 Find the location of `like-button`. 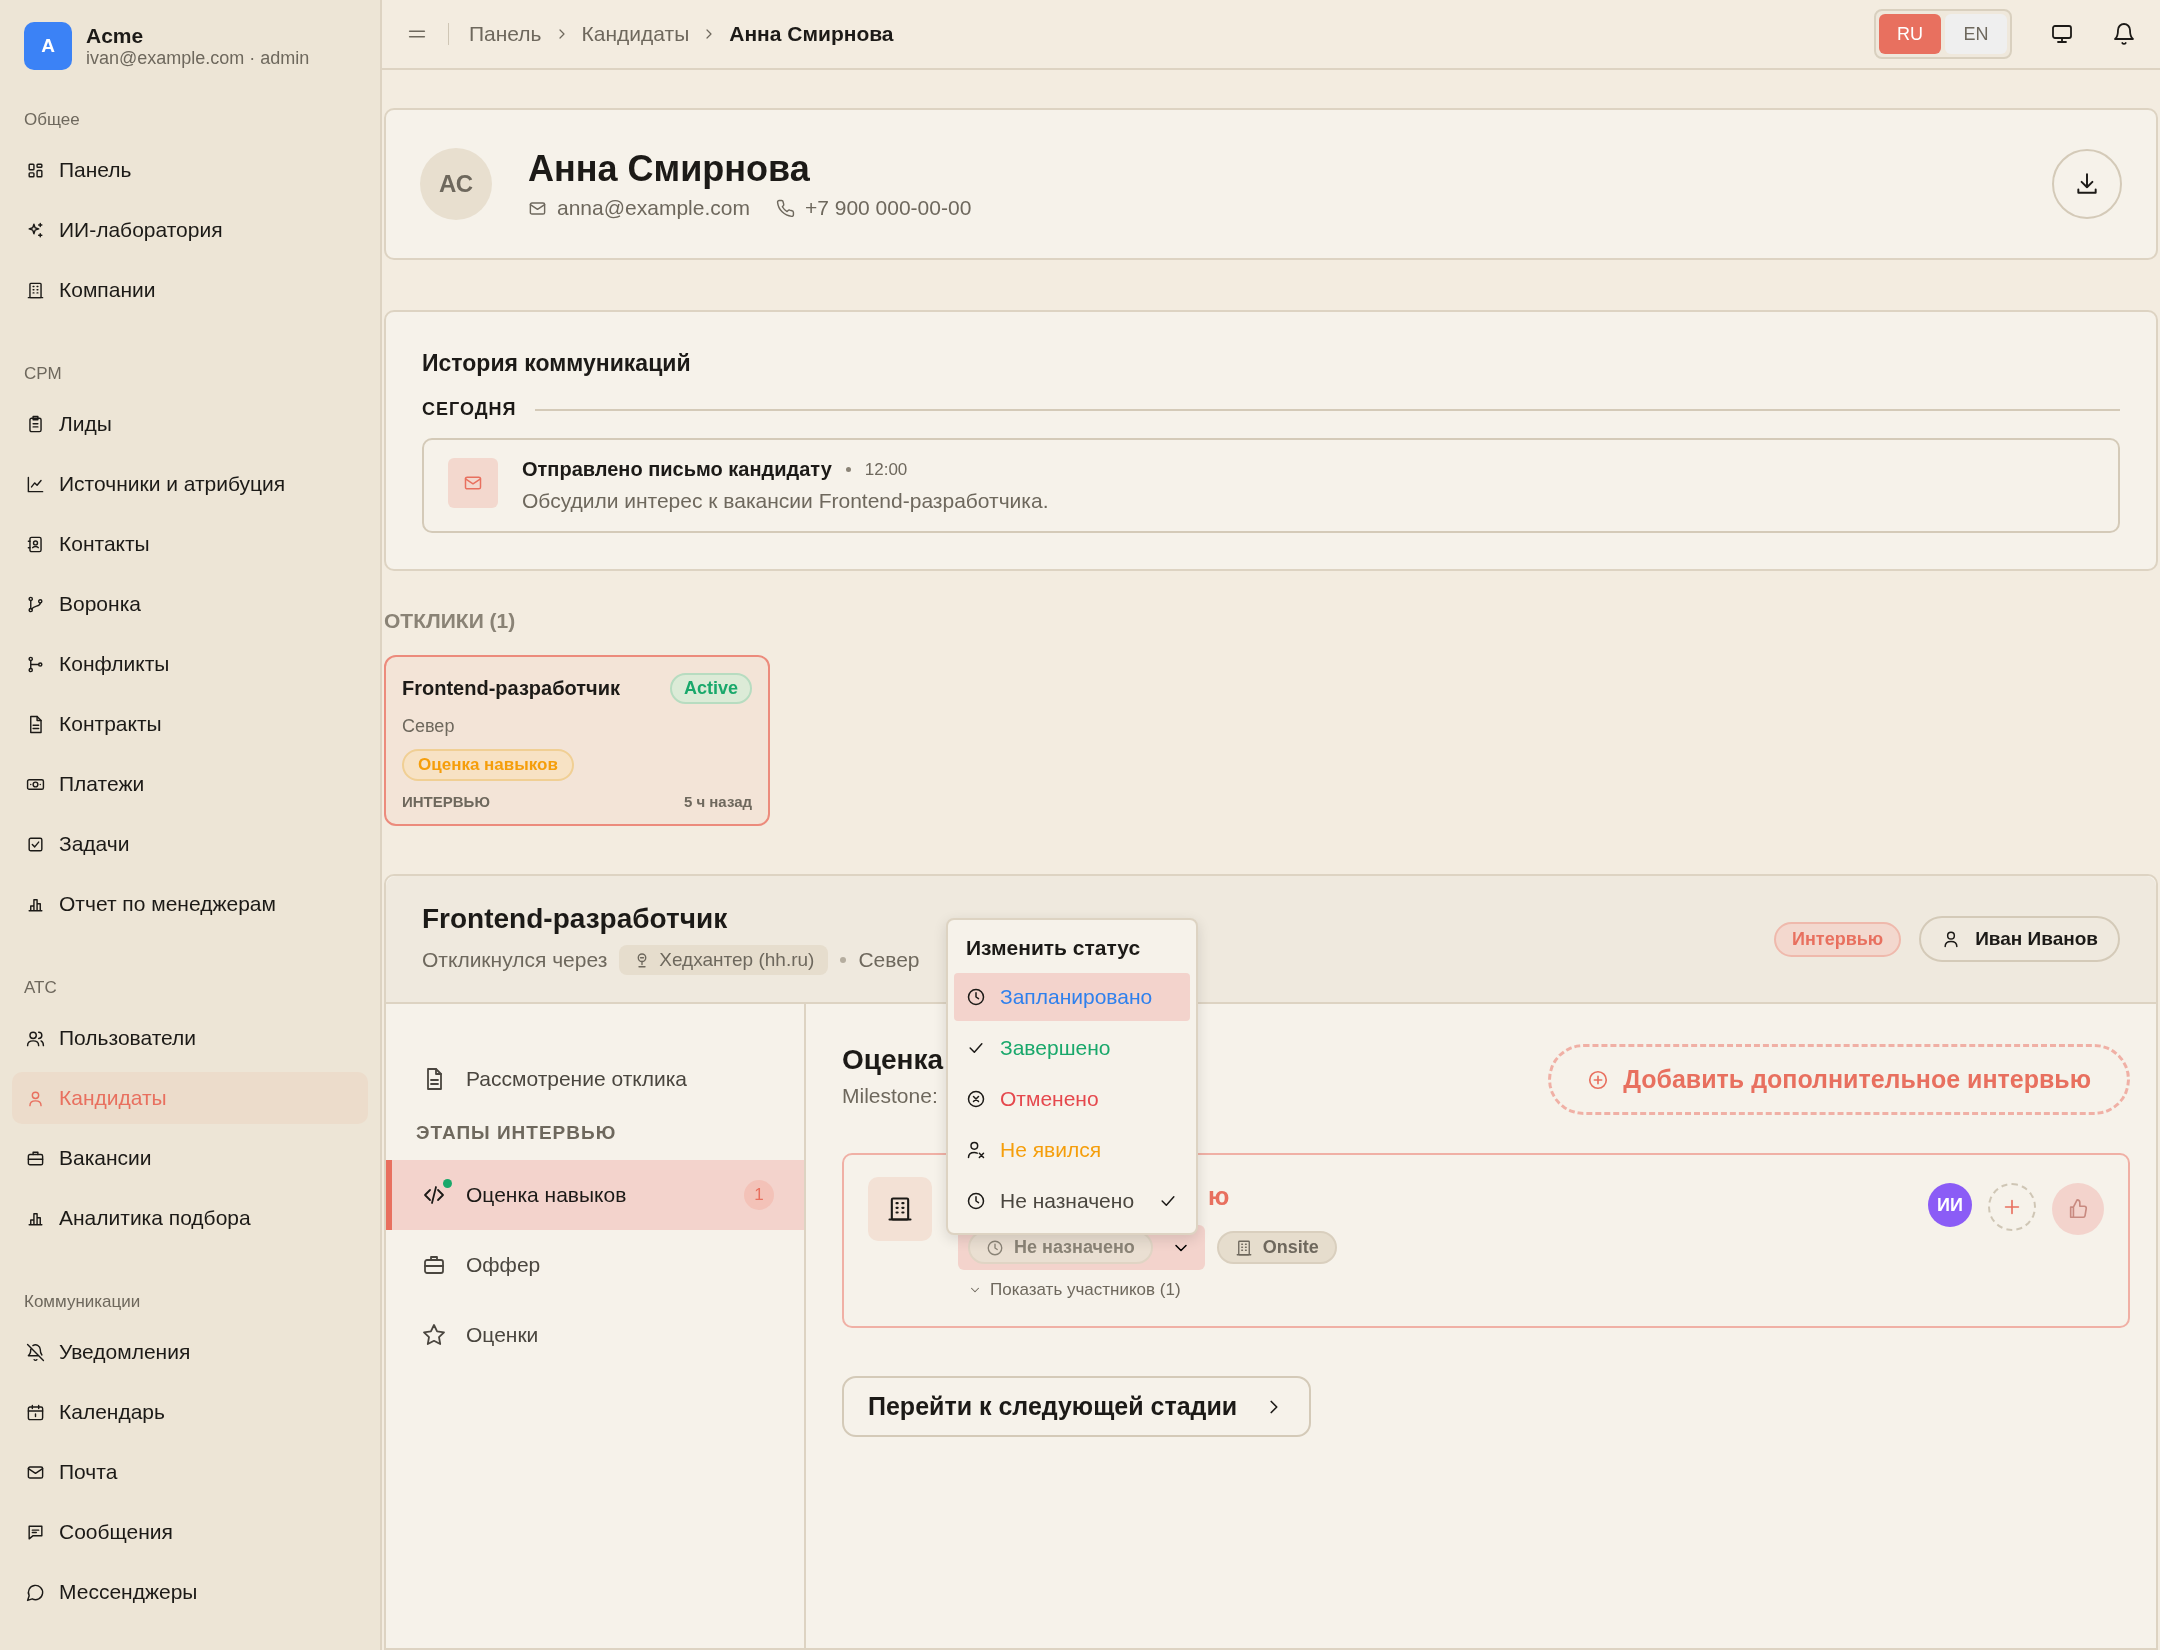

like-button is located at coordinates (2078, 1209).